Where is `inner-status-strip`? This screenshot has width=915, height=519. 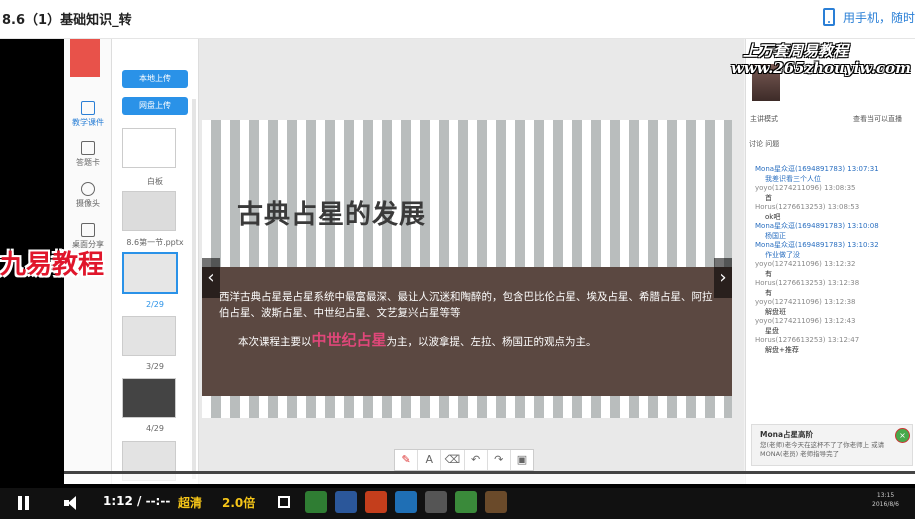
inner-status-strip is located at coordinates (489, 479).